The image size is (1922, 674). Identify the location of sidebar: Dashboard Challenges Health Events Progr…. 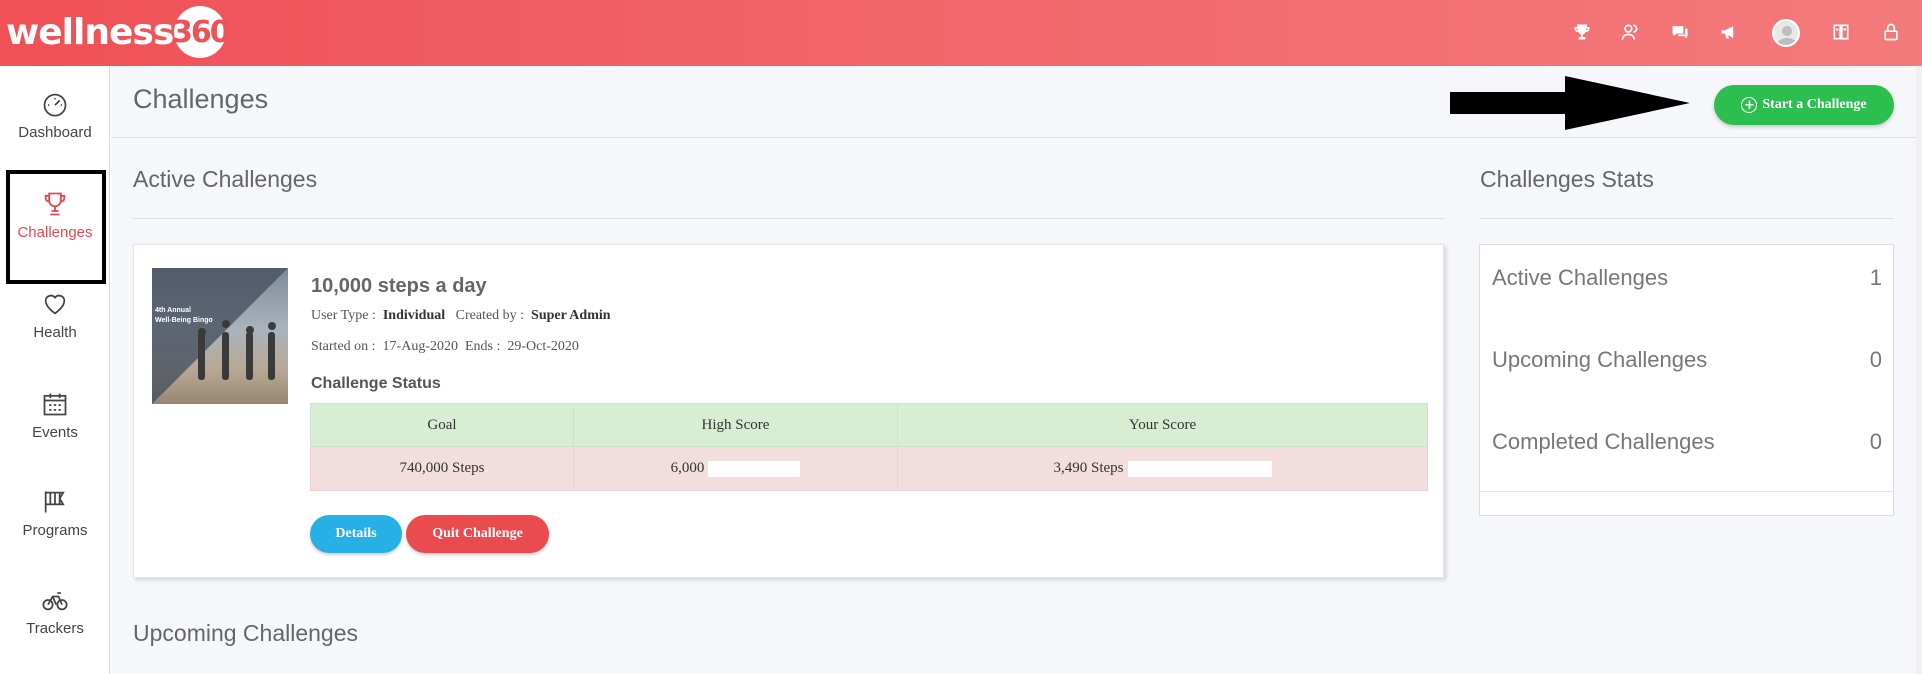
(55, 370).